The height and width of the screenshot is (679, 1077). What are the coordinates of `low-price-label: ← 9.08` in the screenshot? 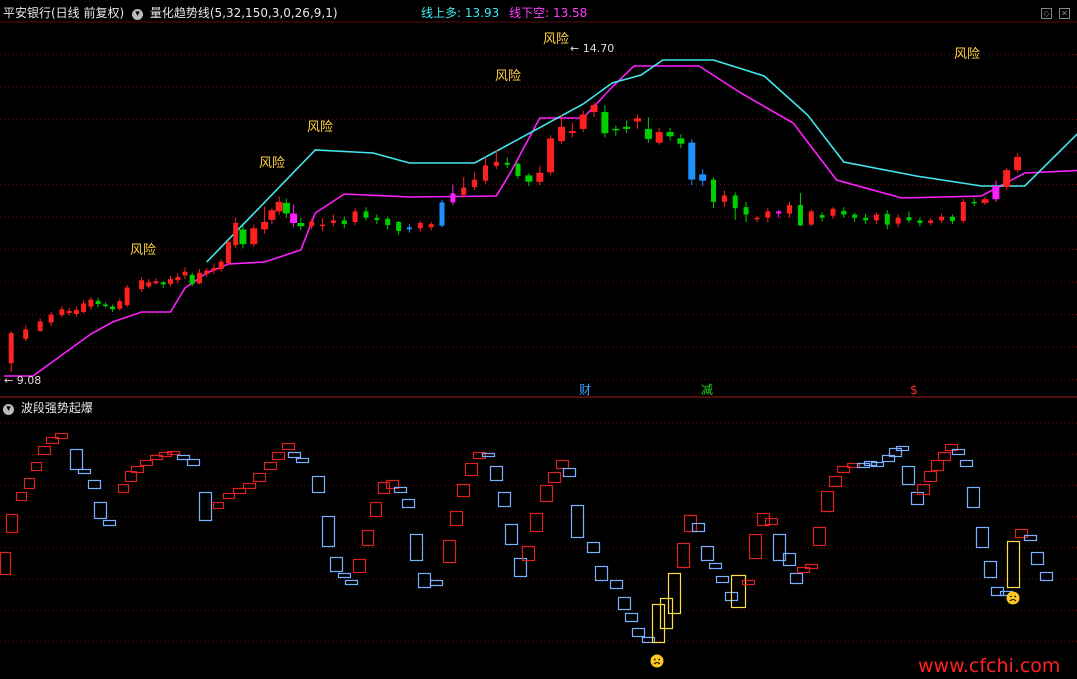 It's located at (22, 380).